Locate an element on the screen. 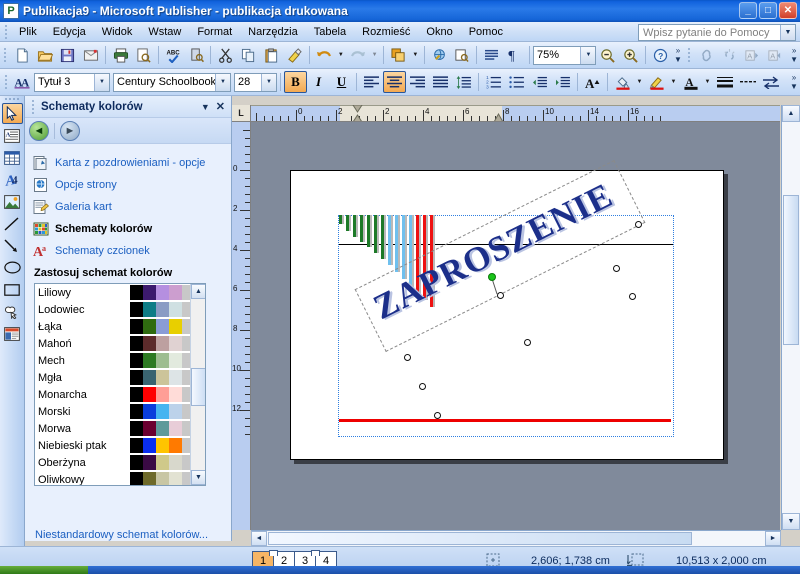  styles-and-formatting-icon: AA is located at coordinates (22, 82).